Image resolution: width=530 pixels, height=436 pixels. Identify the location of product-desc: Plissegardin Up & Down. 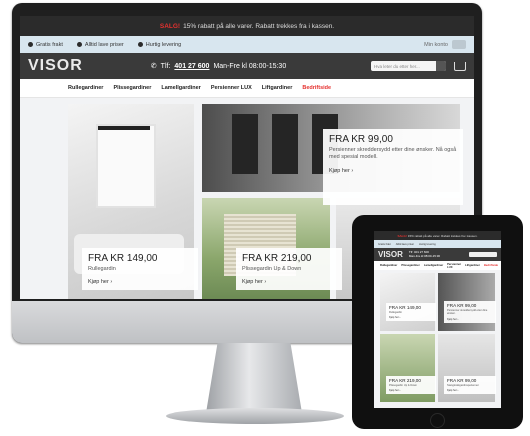
(272, 269).